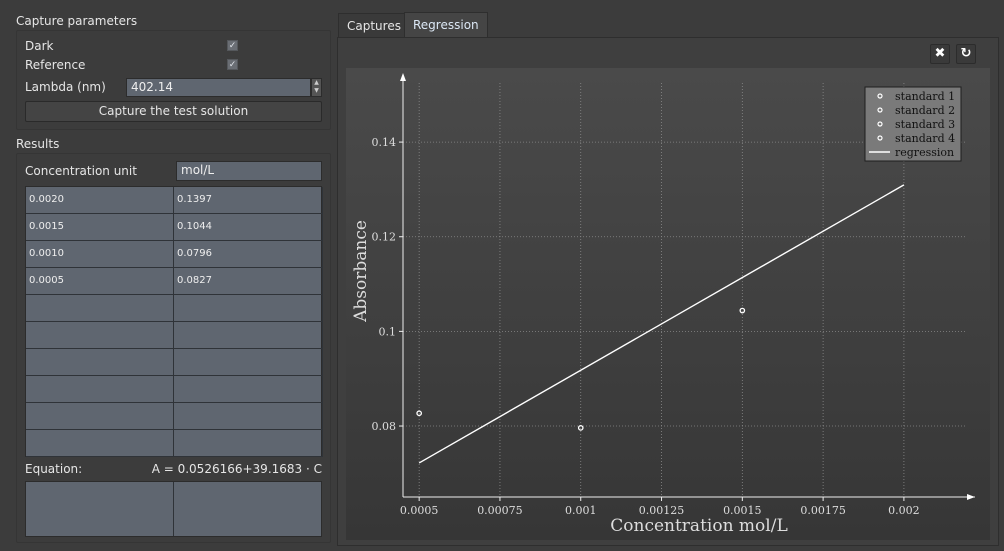 The width and height of the screenshot is (1004, 551). Describe the element at coordinates (419, 510) in the screenshot. I see `x-tick-label: 0.0005` at that location.